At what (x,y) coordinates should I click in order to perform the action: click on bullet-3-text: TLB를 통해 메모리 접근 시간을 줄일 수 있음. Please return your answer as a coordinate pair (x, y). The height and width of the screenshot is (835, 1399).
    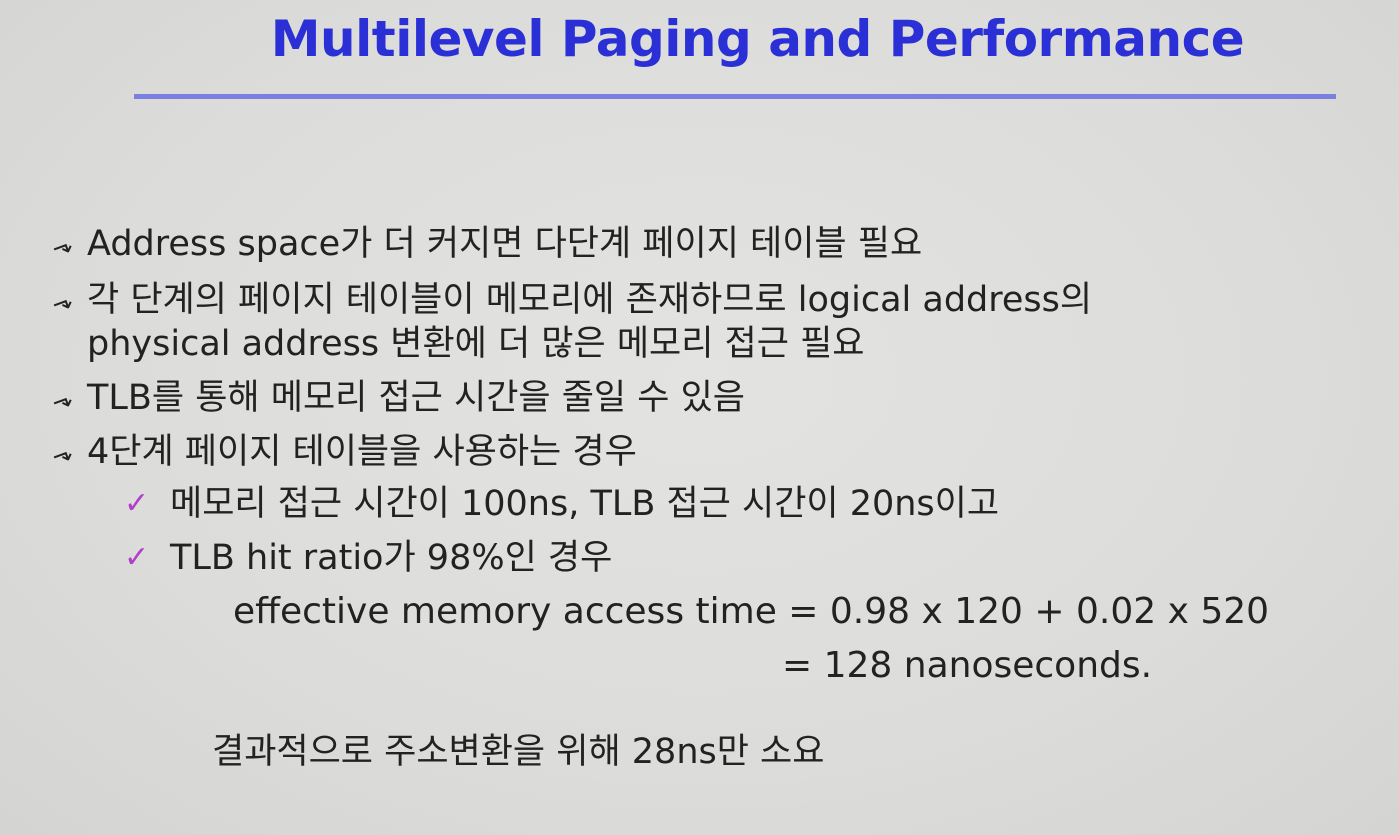
    Looking at the image, I should click on (416, 398).